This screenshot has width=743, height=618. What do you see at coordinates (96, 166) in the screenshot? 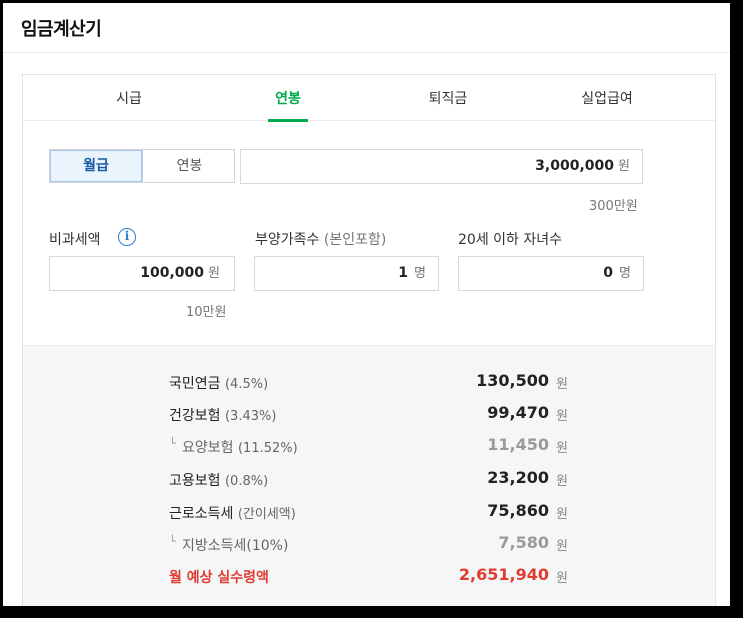
I see `monthly-option: 월급` at bounding box center [96, 166].